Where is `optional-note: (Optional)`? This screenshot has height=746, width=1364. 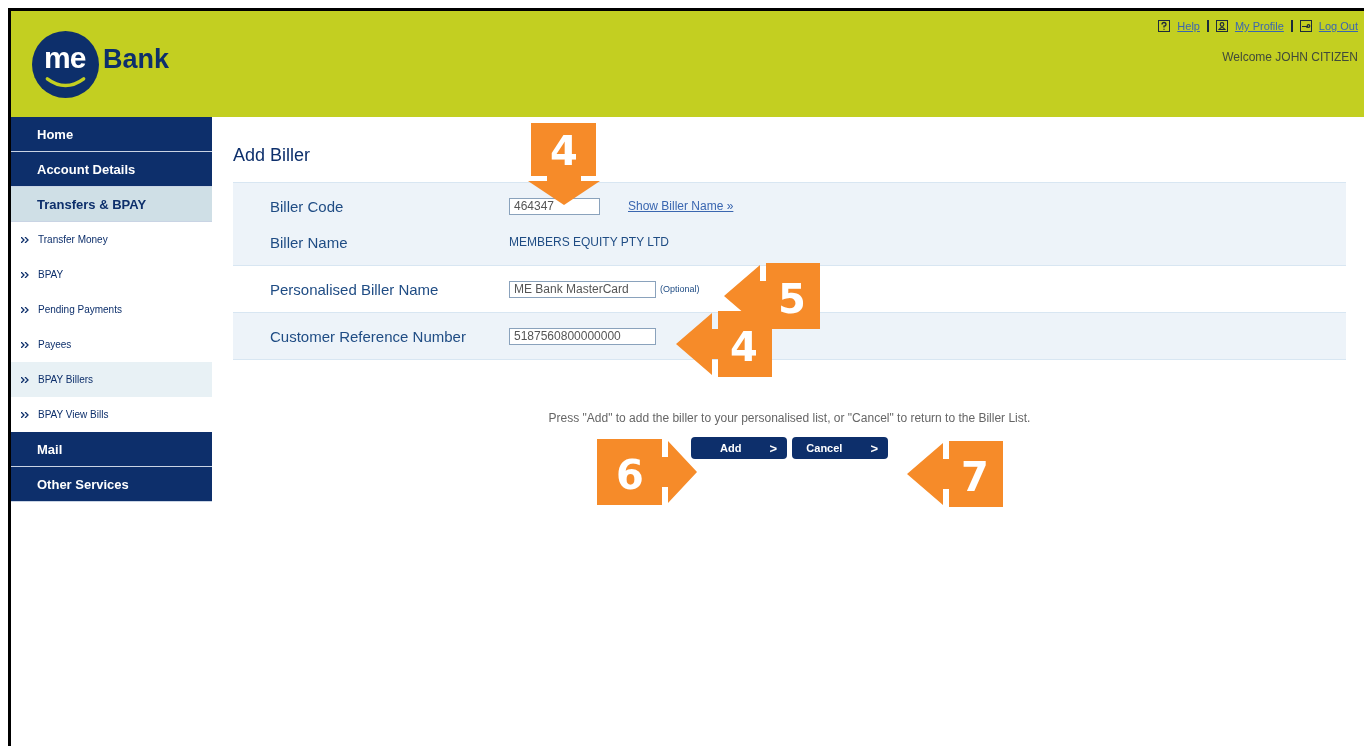
optional-note: (Optional) is located at coordinates (680, 289).